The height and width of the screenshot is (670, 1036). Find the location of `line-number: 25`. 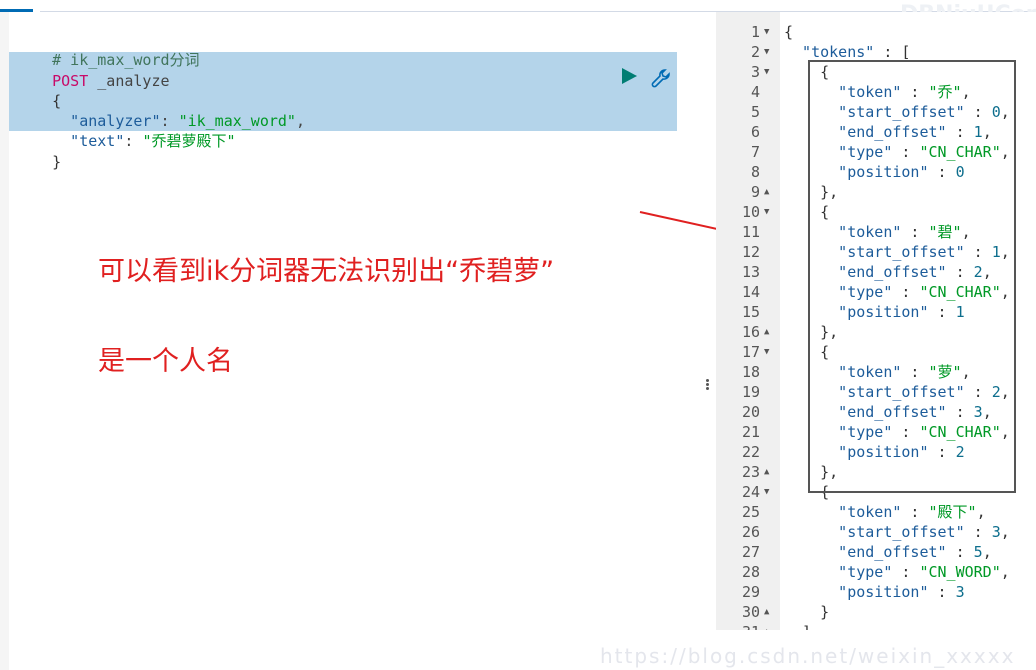

line-number: 25 is located at coordinates (750, 512).